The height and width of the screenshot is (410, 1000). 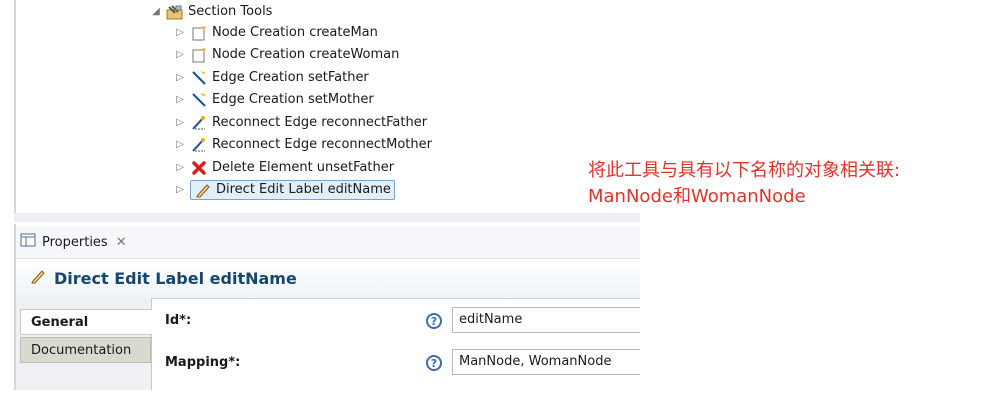 I want to click on tree-item-create-woman: ▷ Node Creation createWoman, so click(x=286, y=55).